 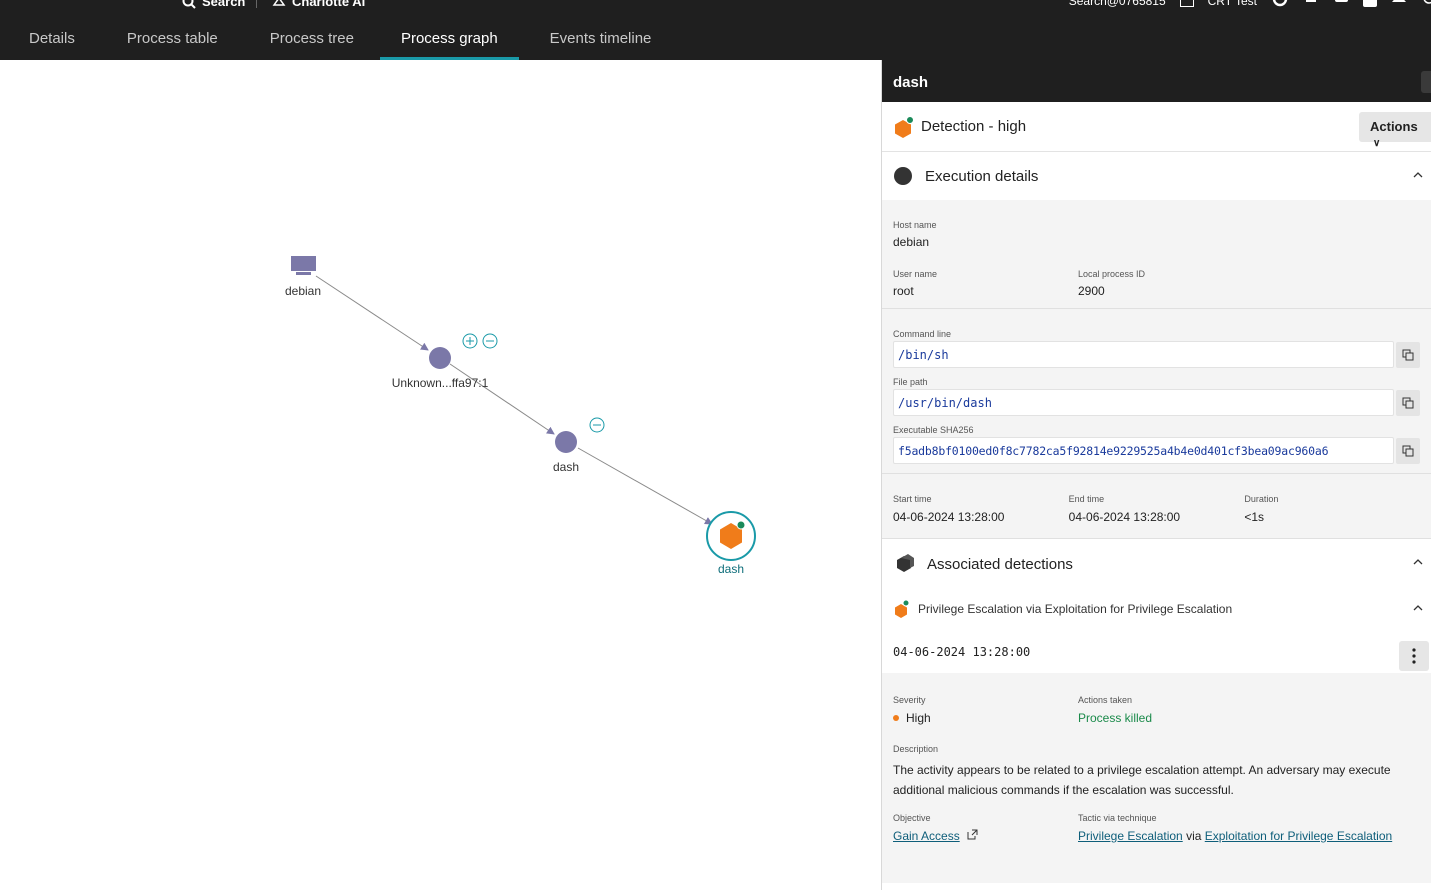 I want to click on topbar-right-group: Search@0765815 CRT Test, so click(x=1250, y=4).